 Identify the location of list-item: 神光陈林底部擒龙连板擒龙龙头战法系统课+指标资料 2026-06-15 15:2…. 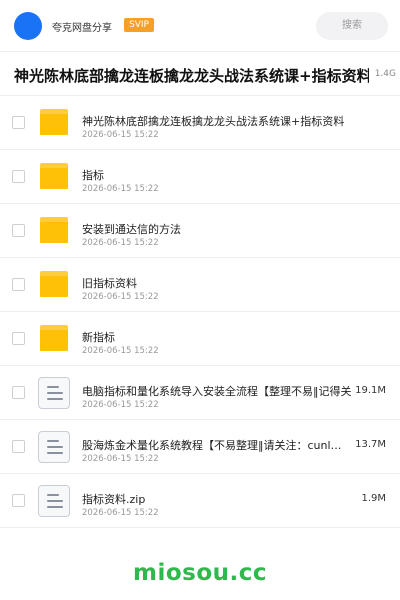
(200, 123).